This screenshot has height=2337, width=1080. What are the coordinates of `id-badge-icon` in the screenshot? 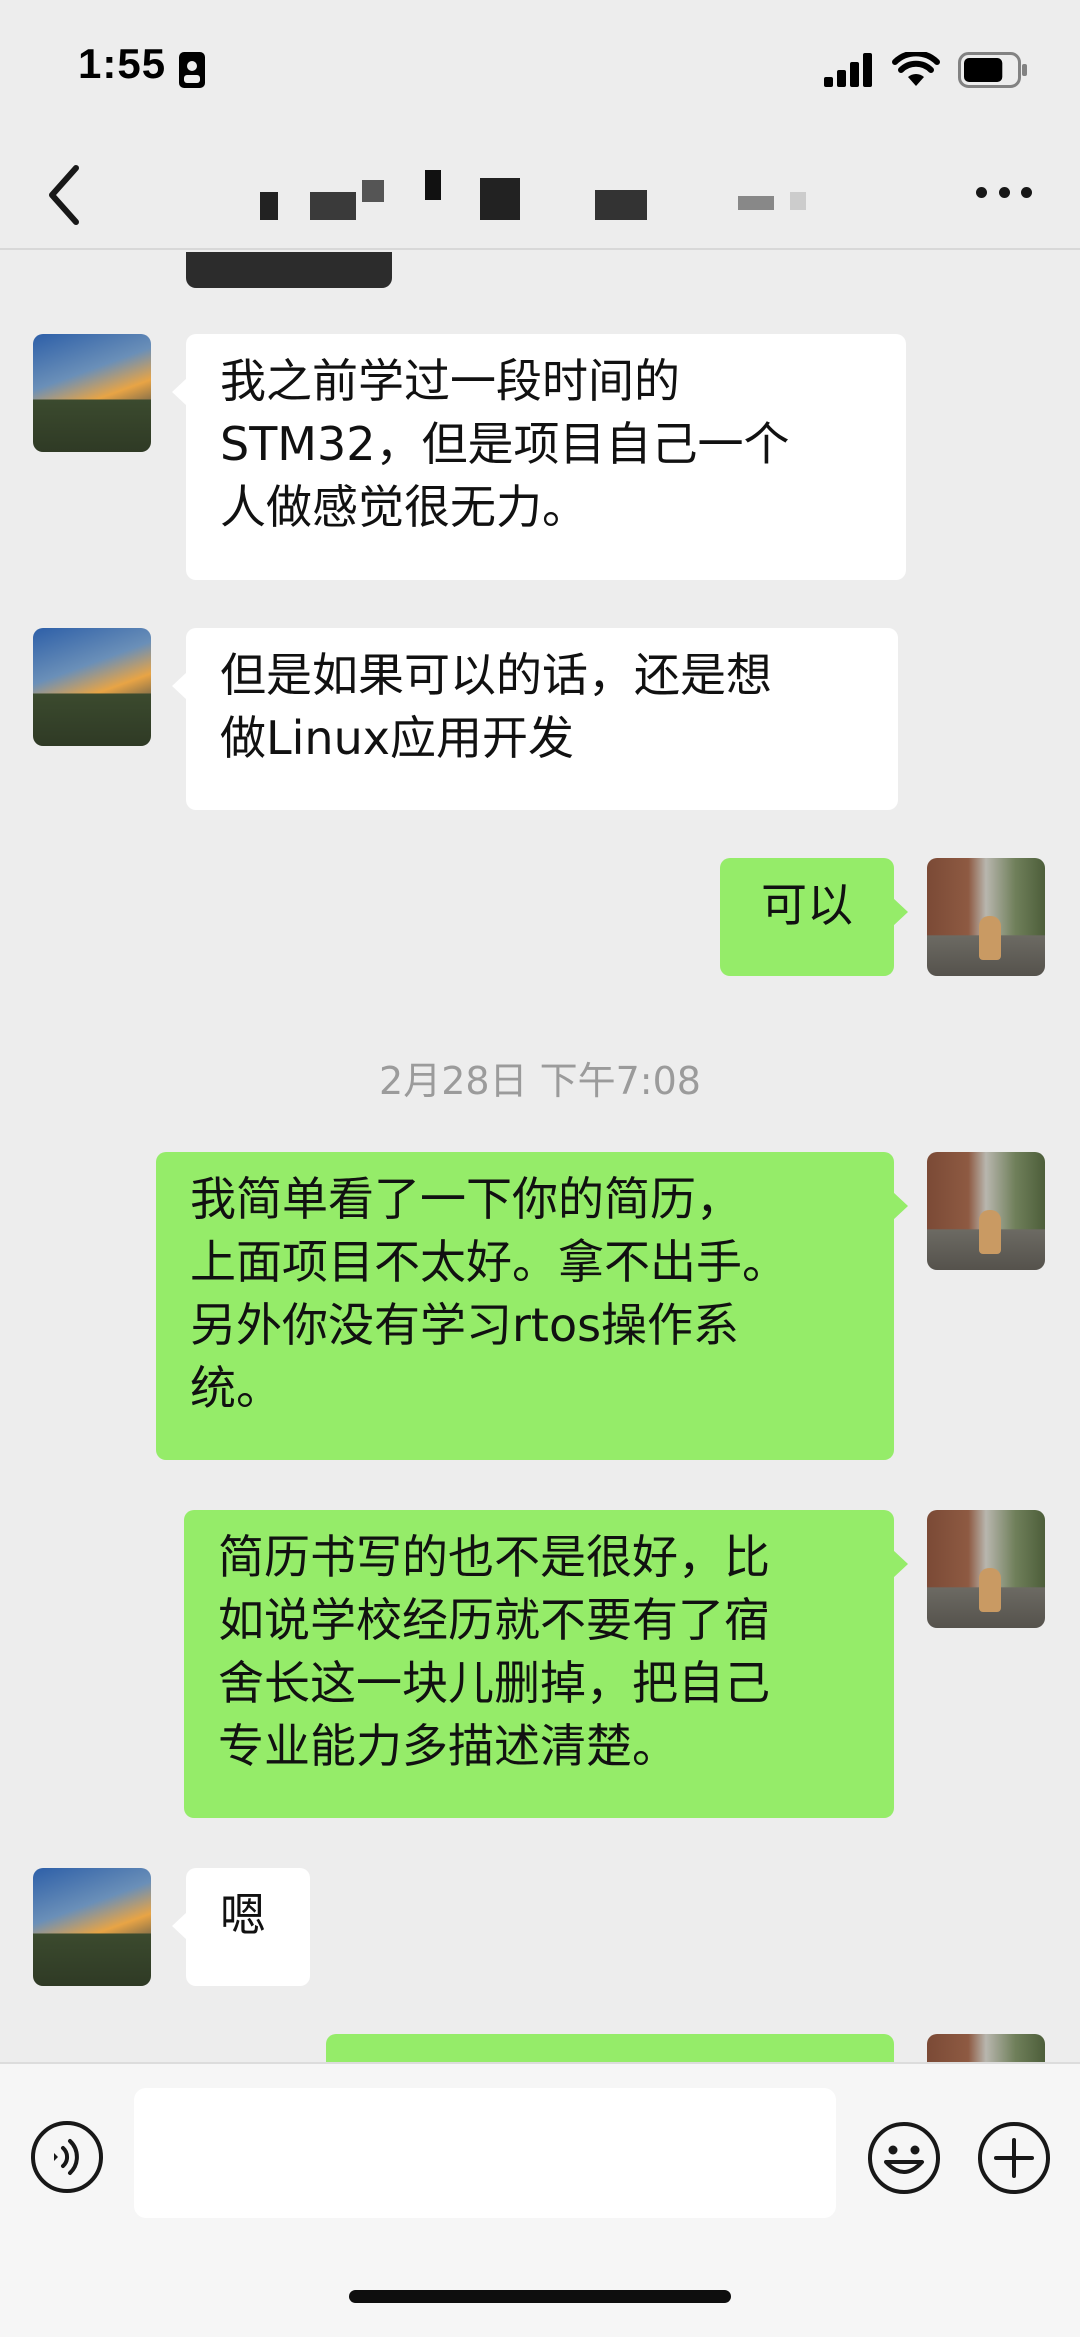 It's located at (192, 70).